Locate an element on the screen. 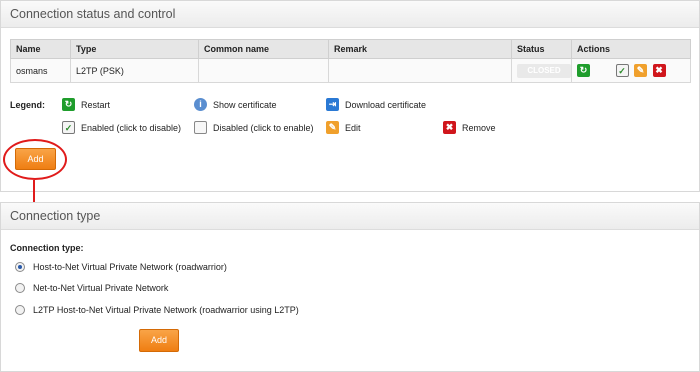 Image resolution: width=700 pixels, height=372 pixels. download-icon: ⇥ is located at coordinates (332, 104).